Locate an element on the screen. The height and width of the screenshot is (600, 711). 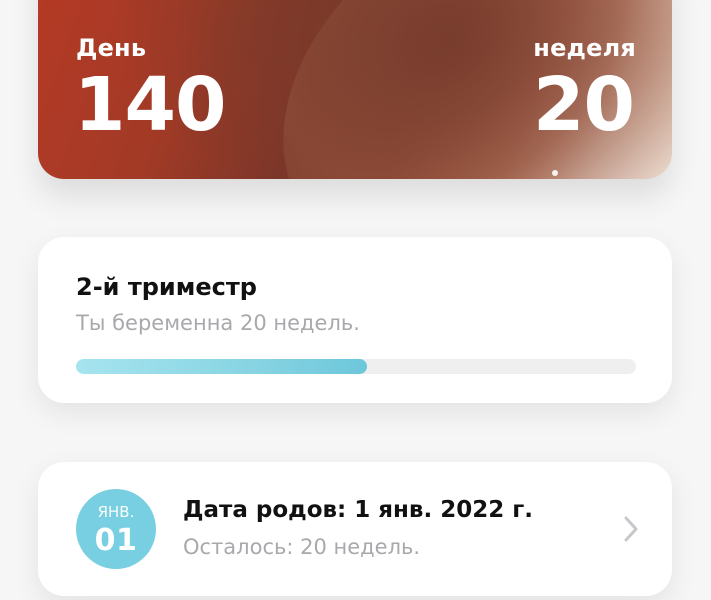
badge-month: ЯНВ. is located at coordinates (116, 512).